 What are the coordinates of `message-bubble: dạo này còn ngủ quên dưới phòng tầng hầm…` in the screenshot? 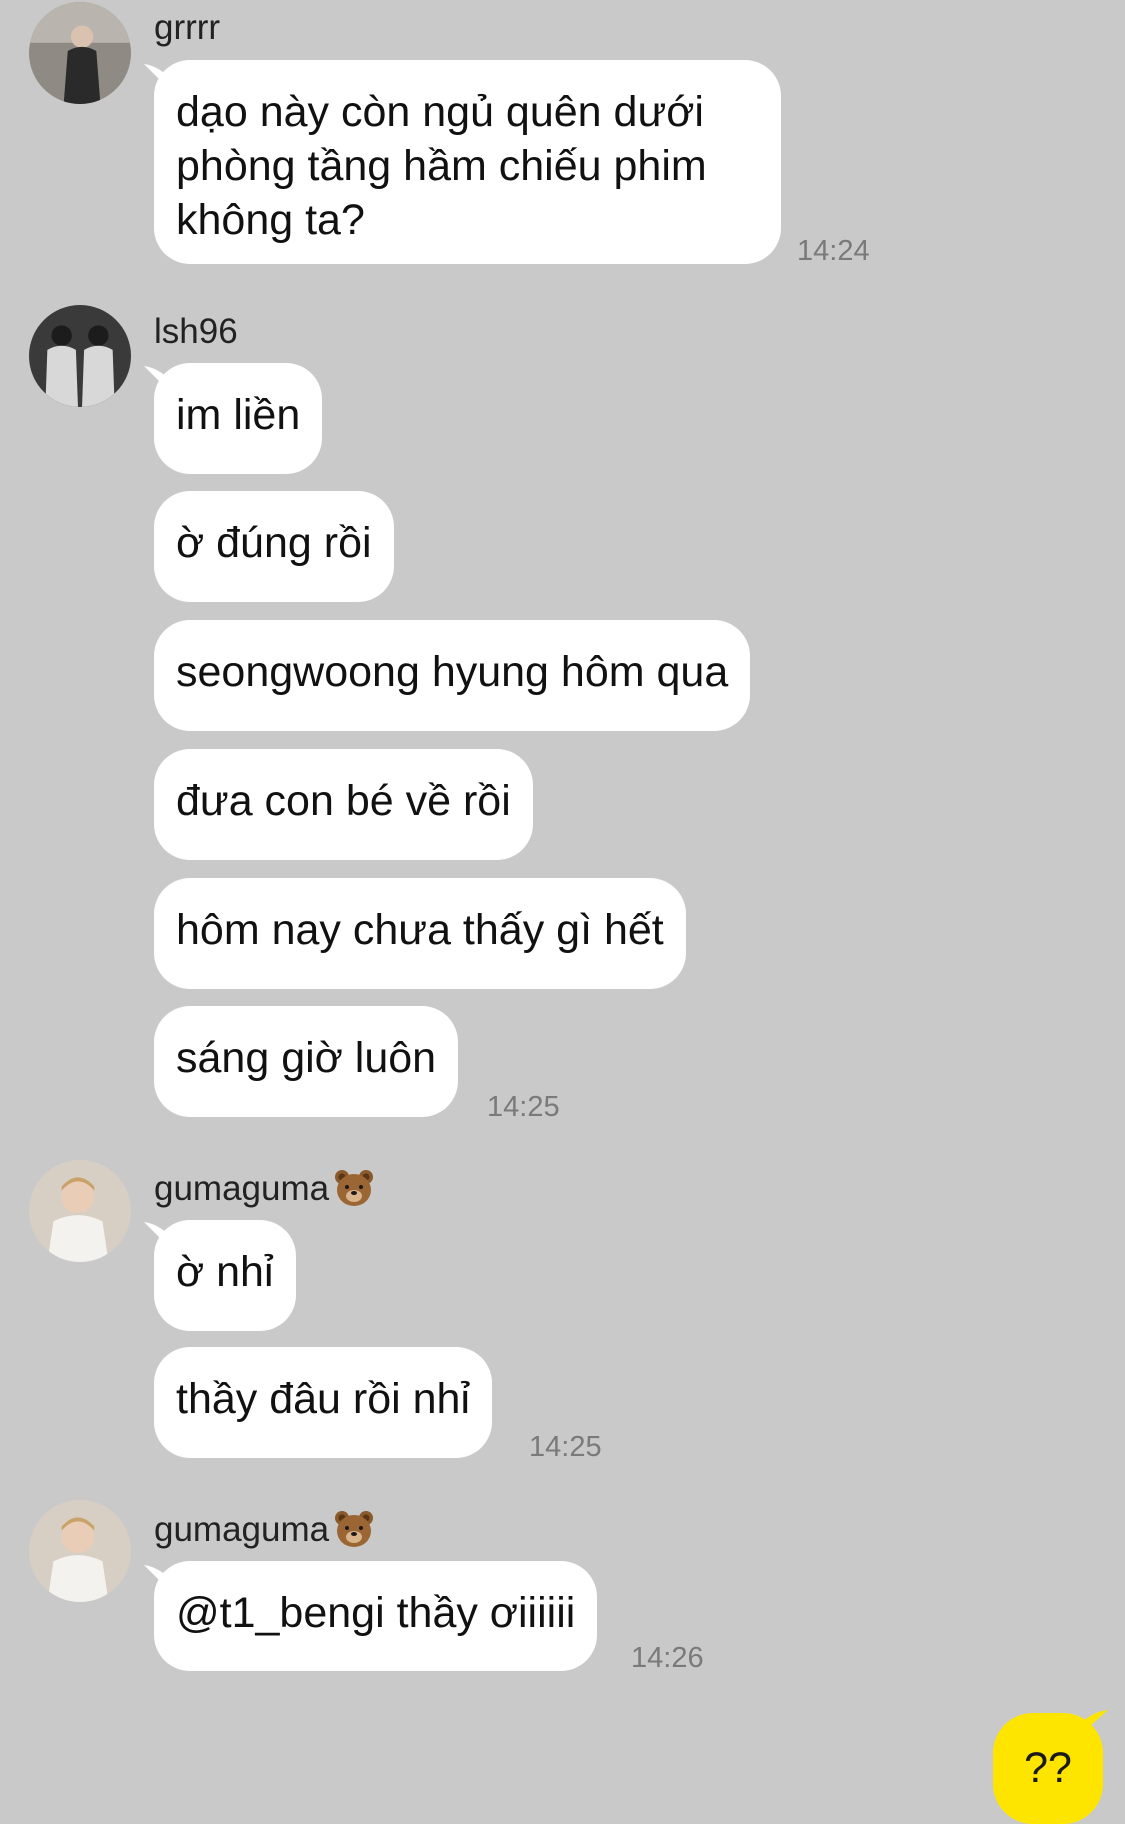 It's located at (467, 162).